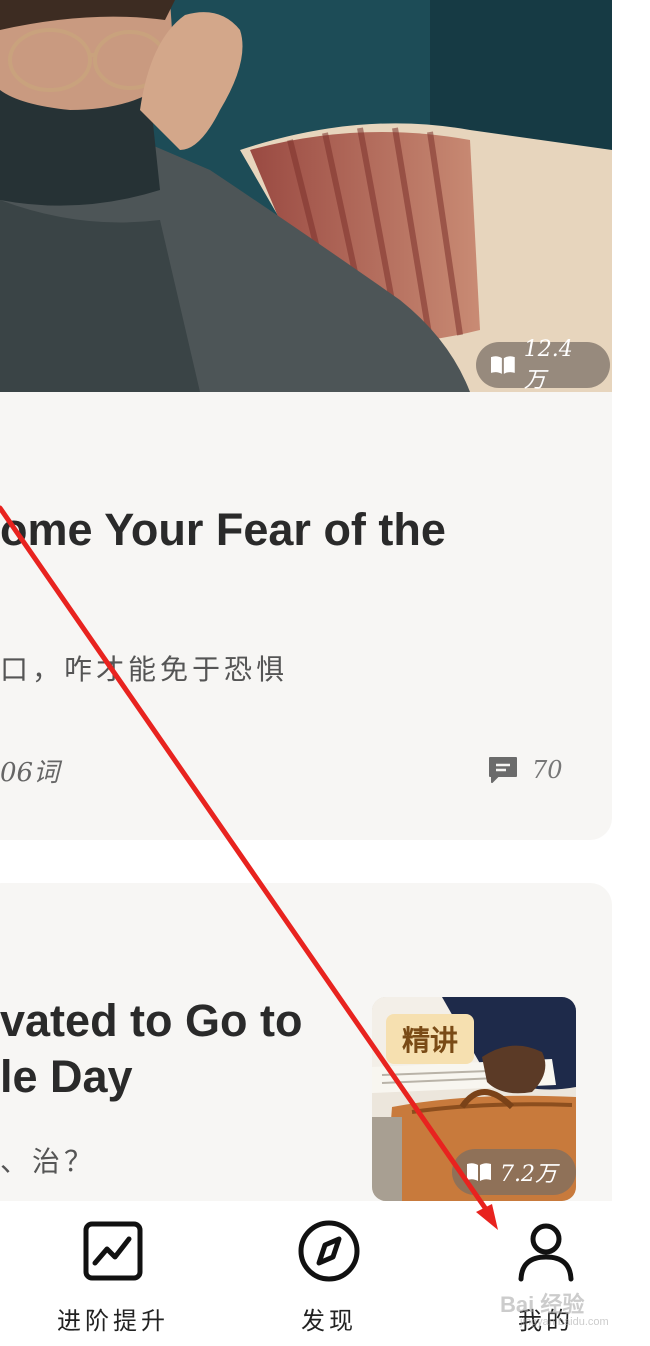 The height and width of the screenshot is (1346, 650). What do you see at coordinates (547, 770) in the screenshot?
I see `comment-count: 70` at bounding box center [547, 770].